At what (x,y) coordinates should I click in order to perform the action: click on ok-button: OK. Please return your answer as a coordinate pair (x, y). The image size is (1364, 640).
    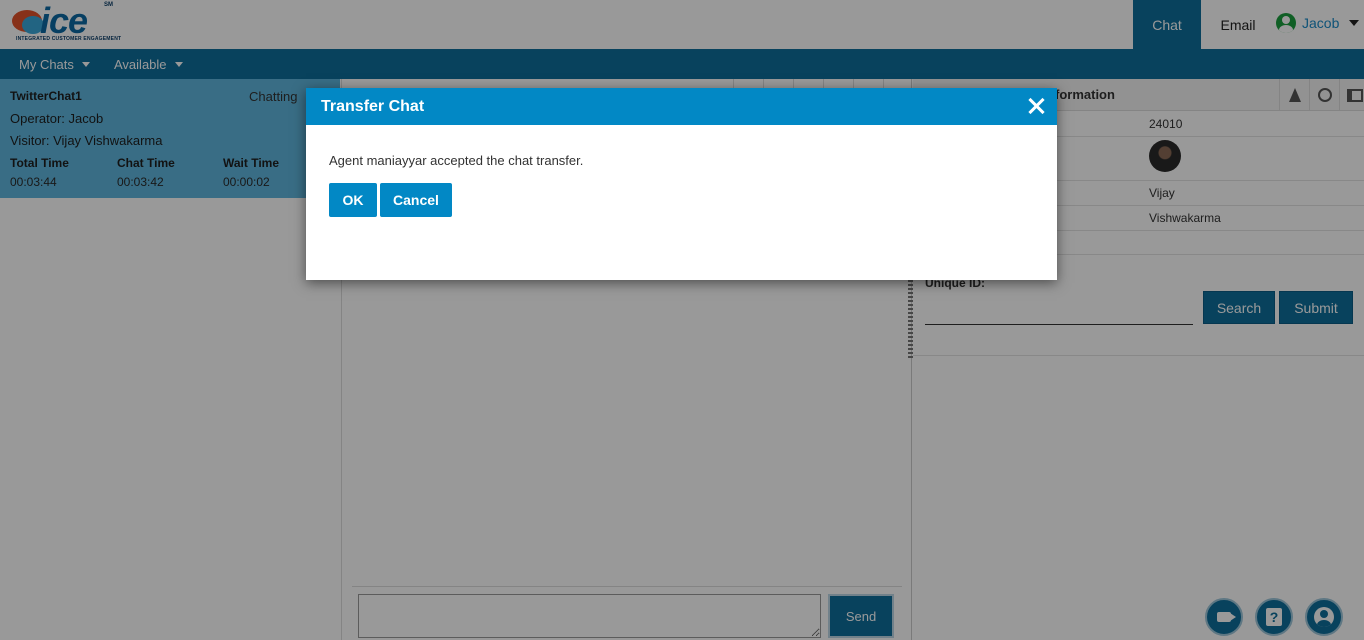
    Looking at the image, I should click on (353, 200).